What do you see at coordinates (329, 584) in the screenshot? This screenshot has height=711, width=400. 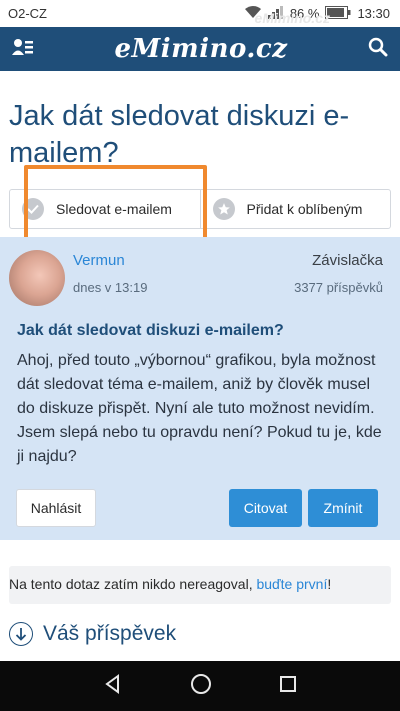 I see `notice-suffix: !` at bounding box center [329, 584].